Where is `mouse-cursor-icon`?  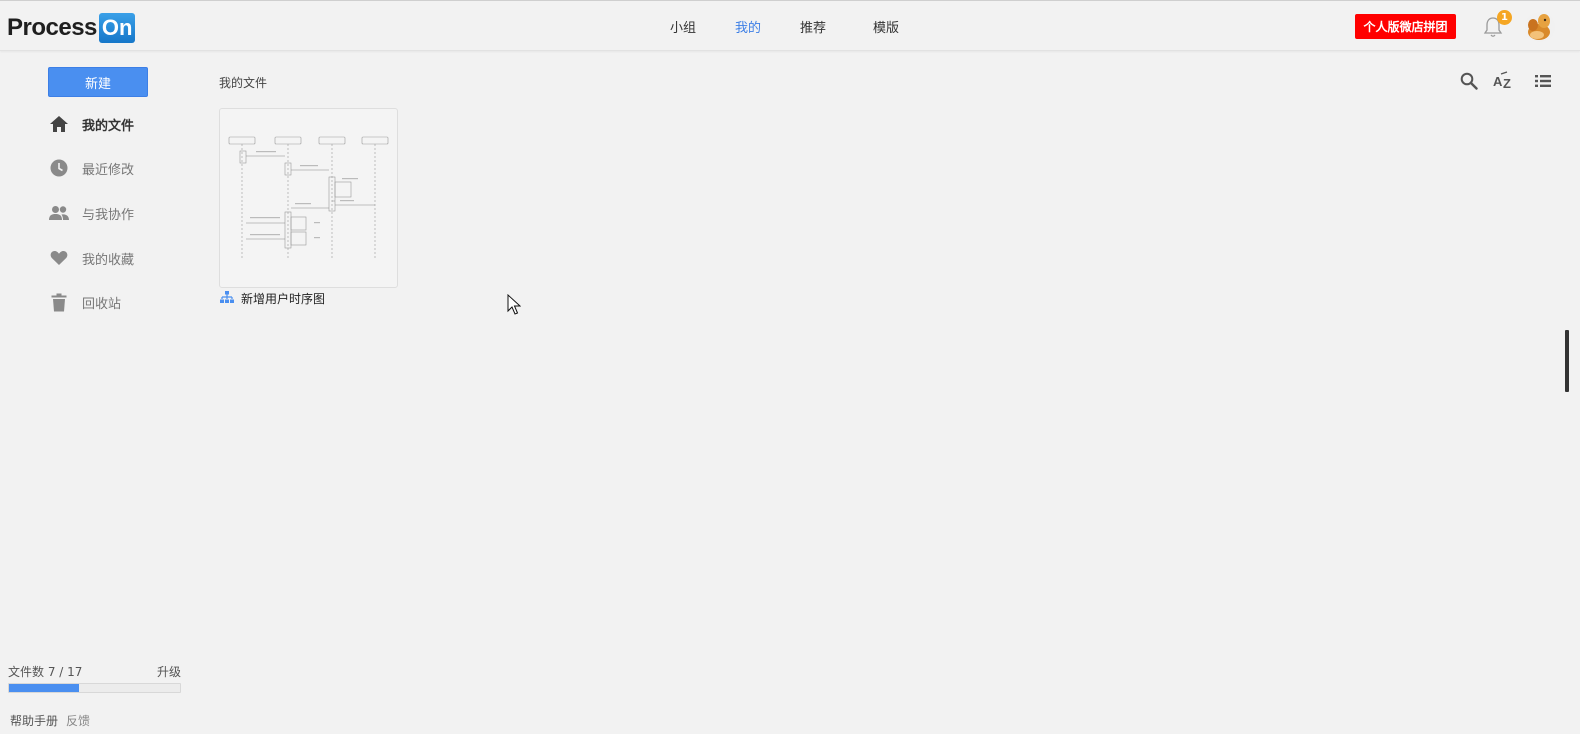 mouse-cursor-icon is located at coordinates (514, 304).